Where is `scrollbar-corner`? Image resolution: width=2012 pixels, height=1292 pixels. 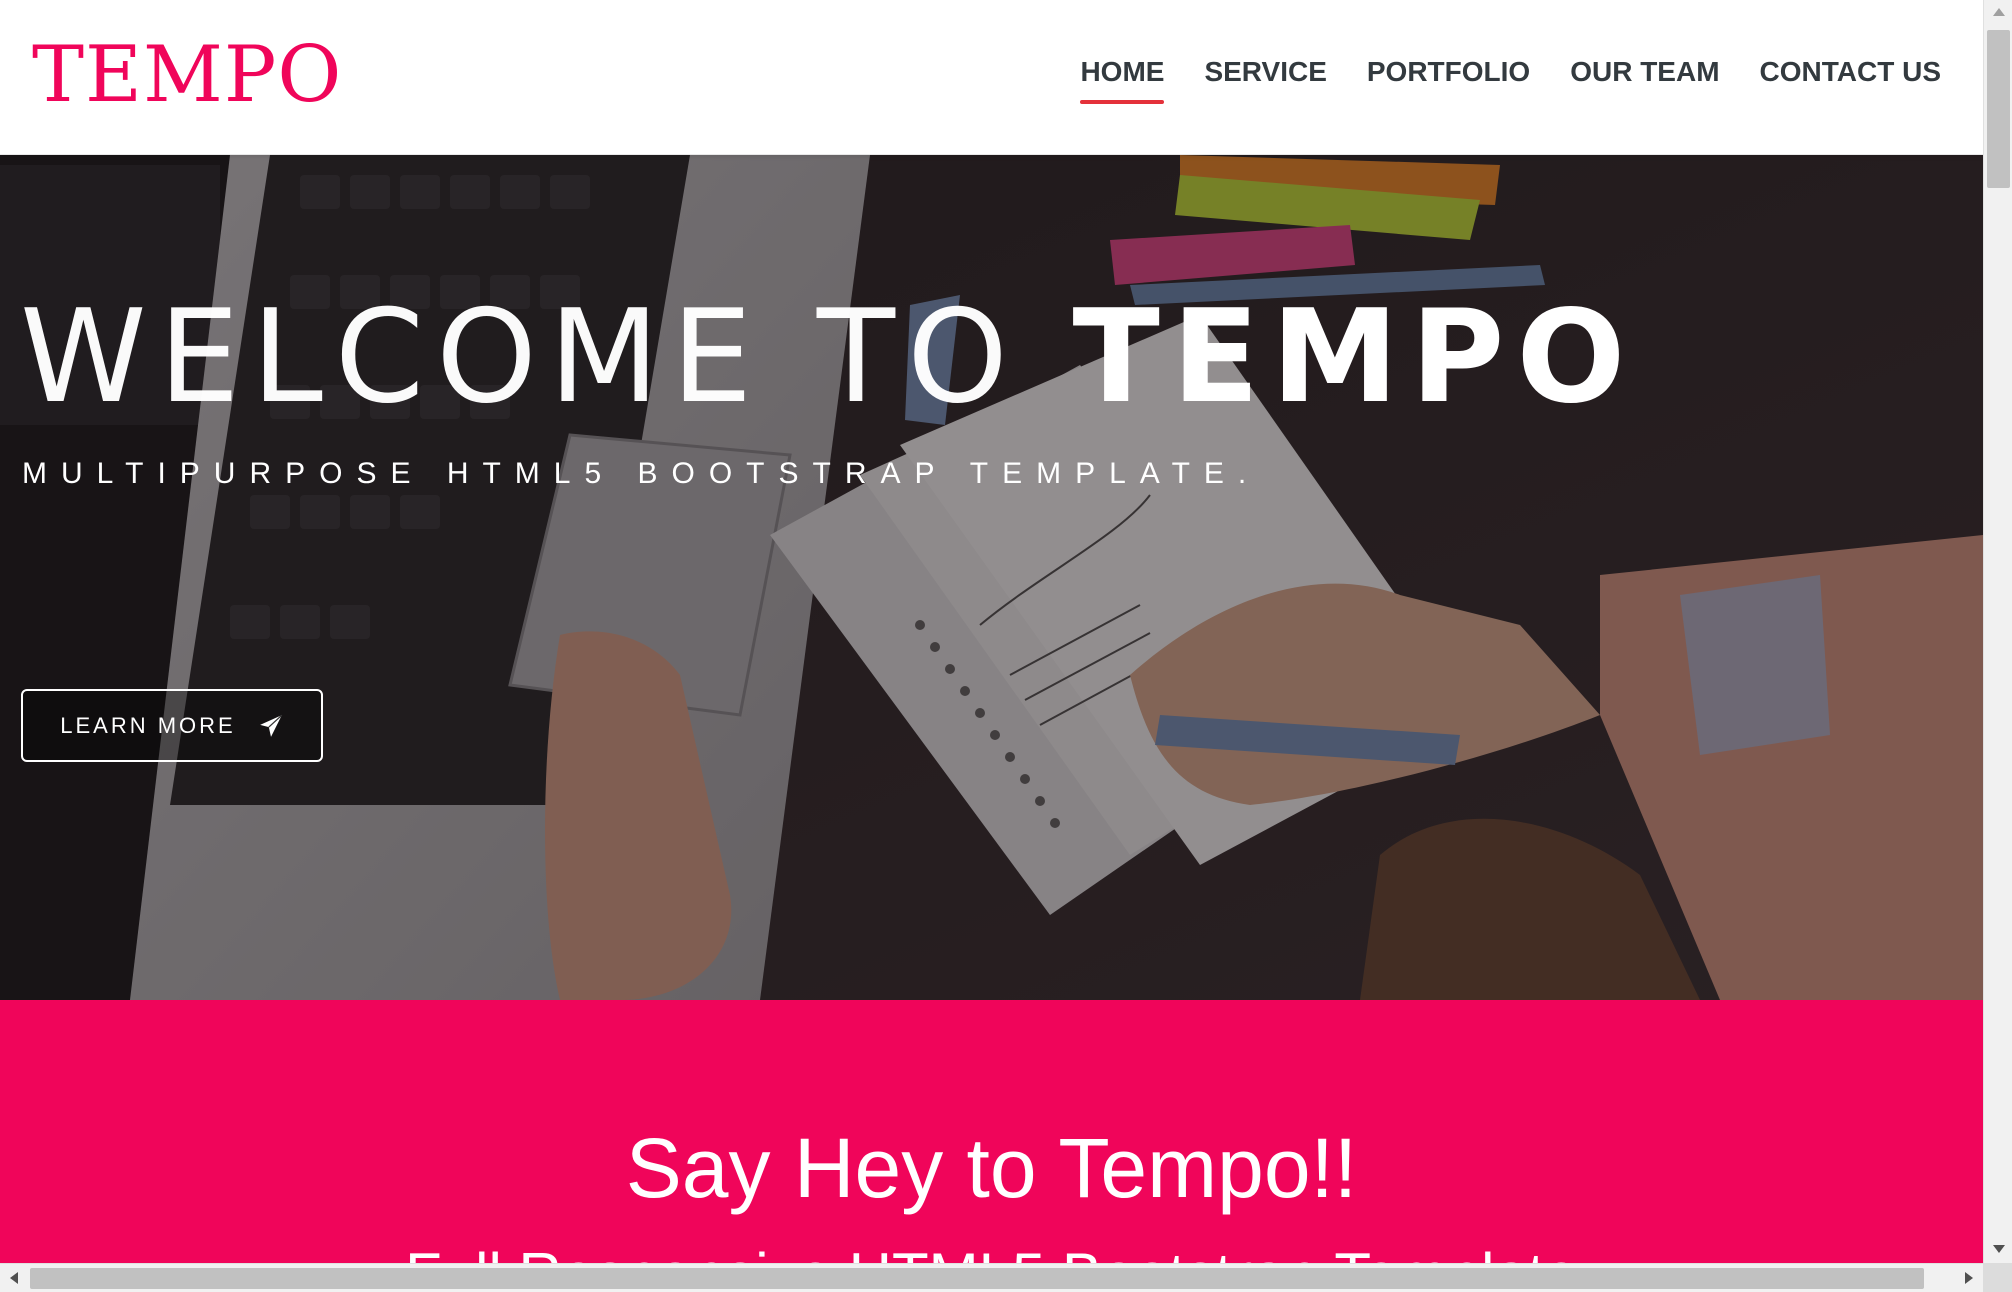
scrollbar-corner is located at coordinates (1997, 1277).